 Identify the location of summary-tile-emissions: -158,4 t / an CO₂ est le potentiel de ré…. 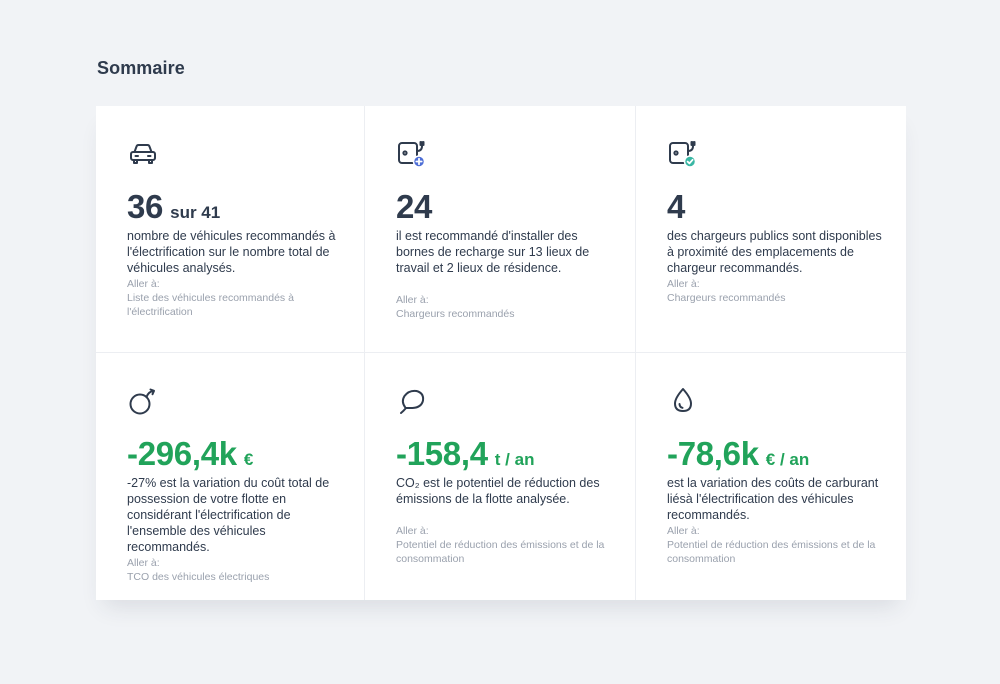
(500, 476).